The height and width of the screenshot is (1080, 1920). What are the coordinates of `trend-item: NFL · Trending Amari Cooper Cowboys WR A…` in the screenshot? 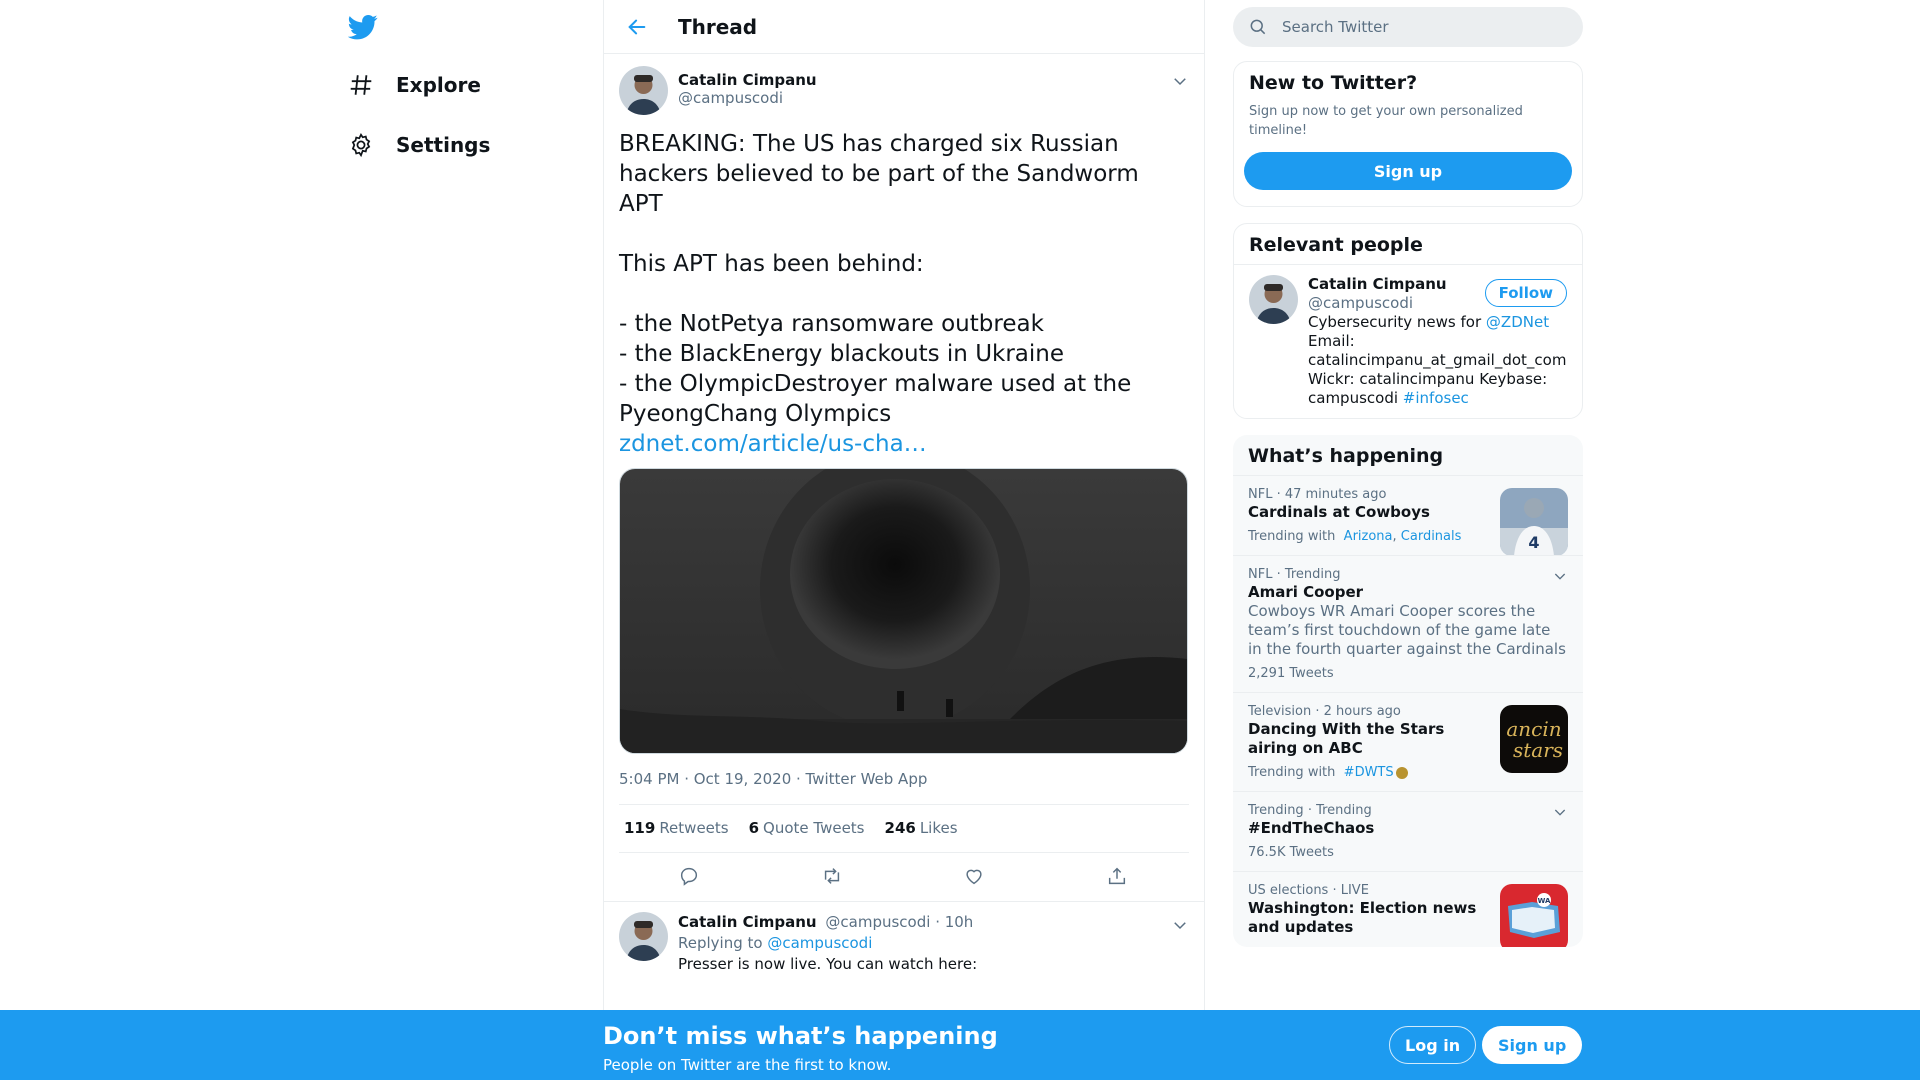 It's located at (1408, 623).